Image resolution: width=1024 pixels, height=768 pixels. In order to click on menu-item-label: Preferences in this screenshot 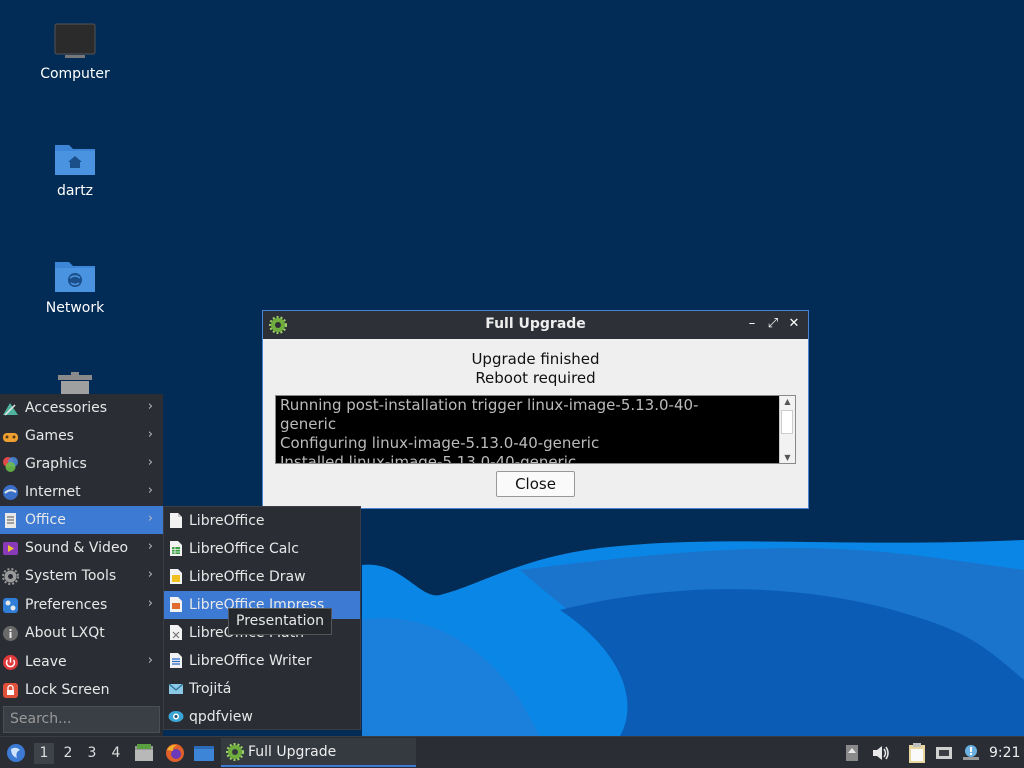, I will do `click(66, 605)`.